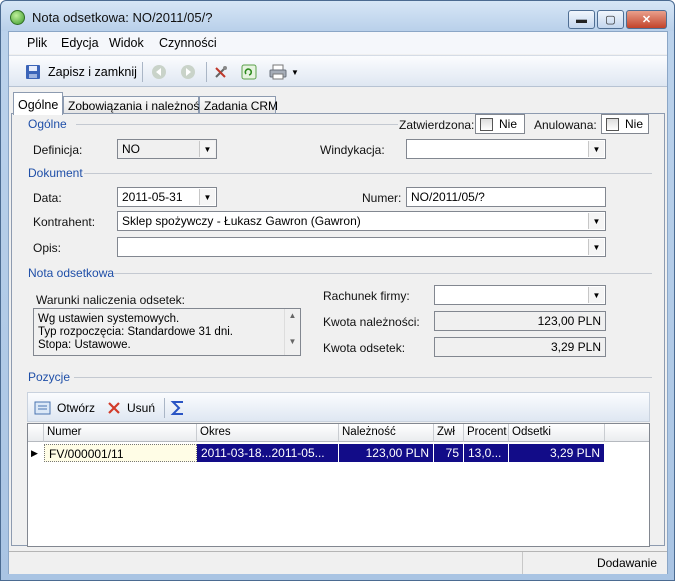 The height and width of the screenshot is (581, 675). Describe the element at coordinates (634, 124) in the screenshot. I see `cancelled-value: Nie` at that location.